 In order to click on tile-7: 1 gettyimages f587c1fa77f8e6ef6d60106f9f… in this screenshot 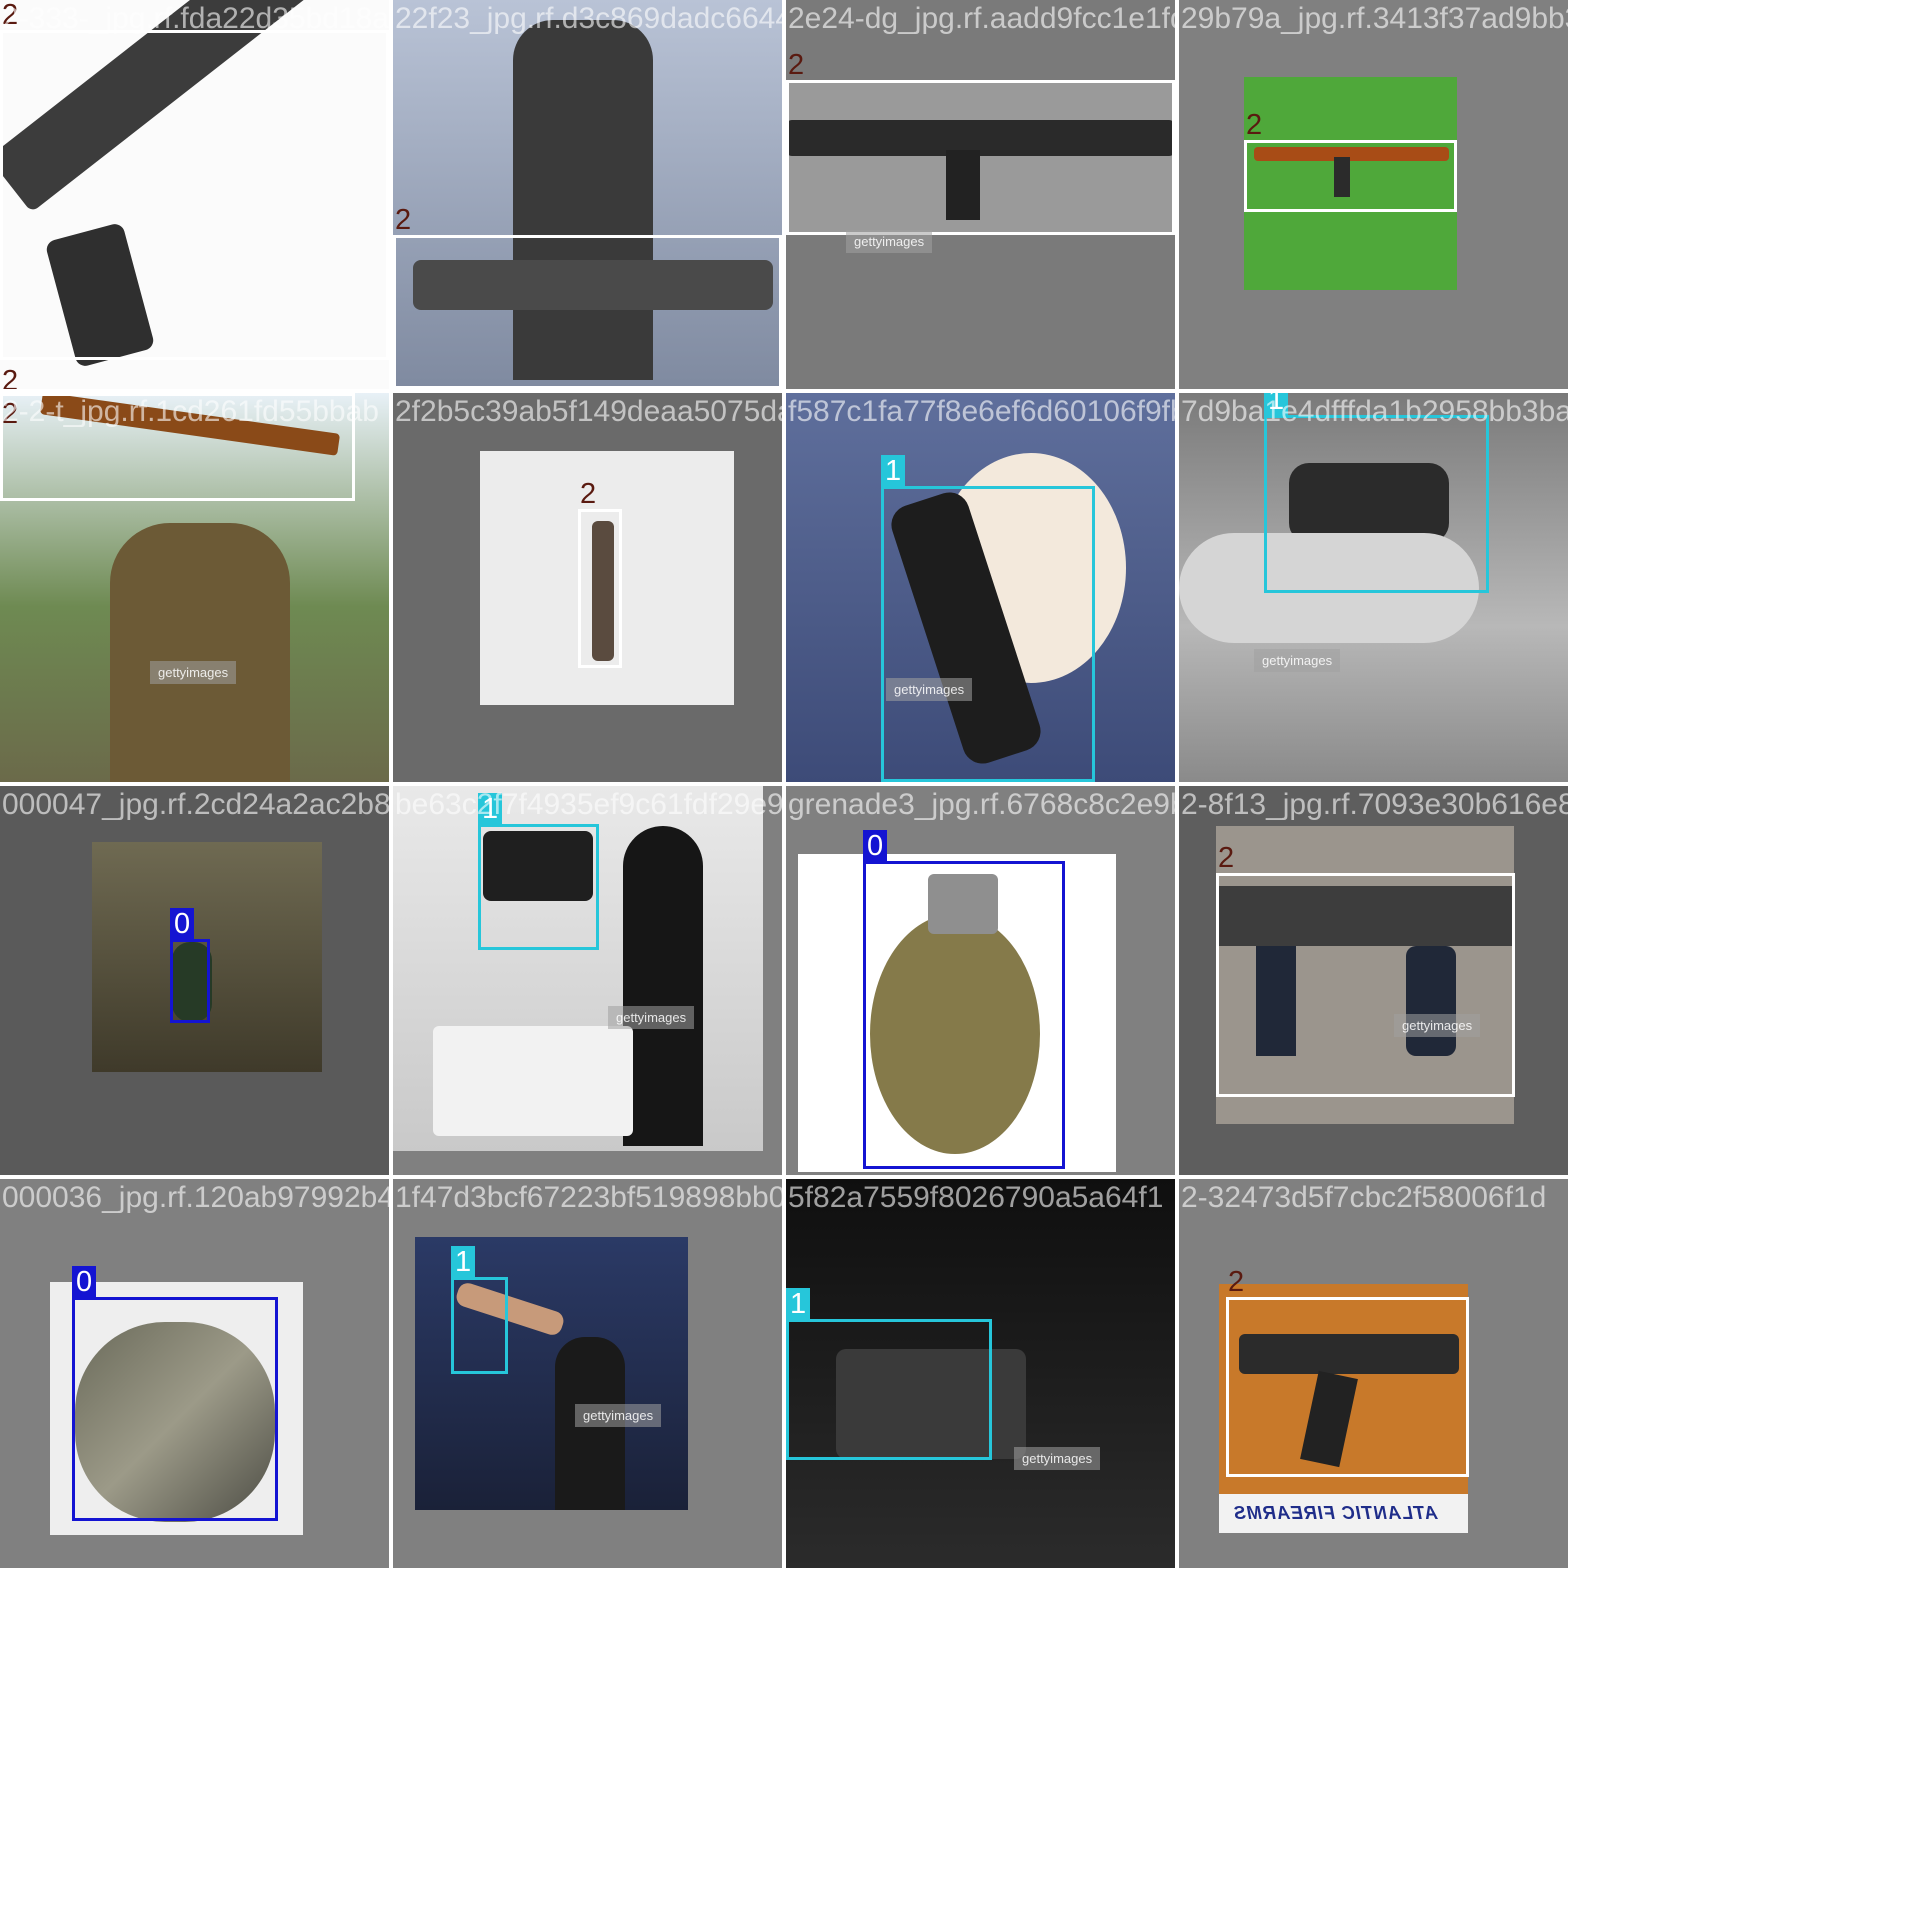, I will do `click(980, 587)`.